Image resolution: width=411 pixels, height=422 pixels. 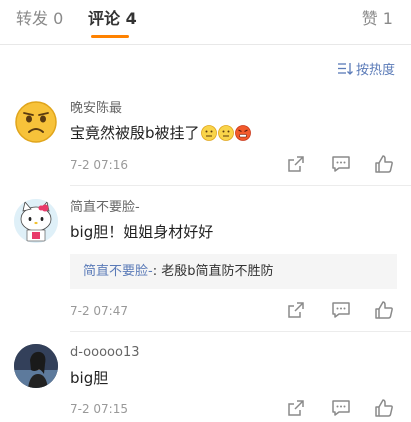 I want to click on comment-text: 宝竟然被殷b被挂了, so click(x=135, y=133).